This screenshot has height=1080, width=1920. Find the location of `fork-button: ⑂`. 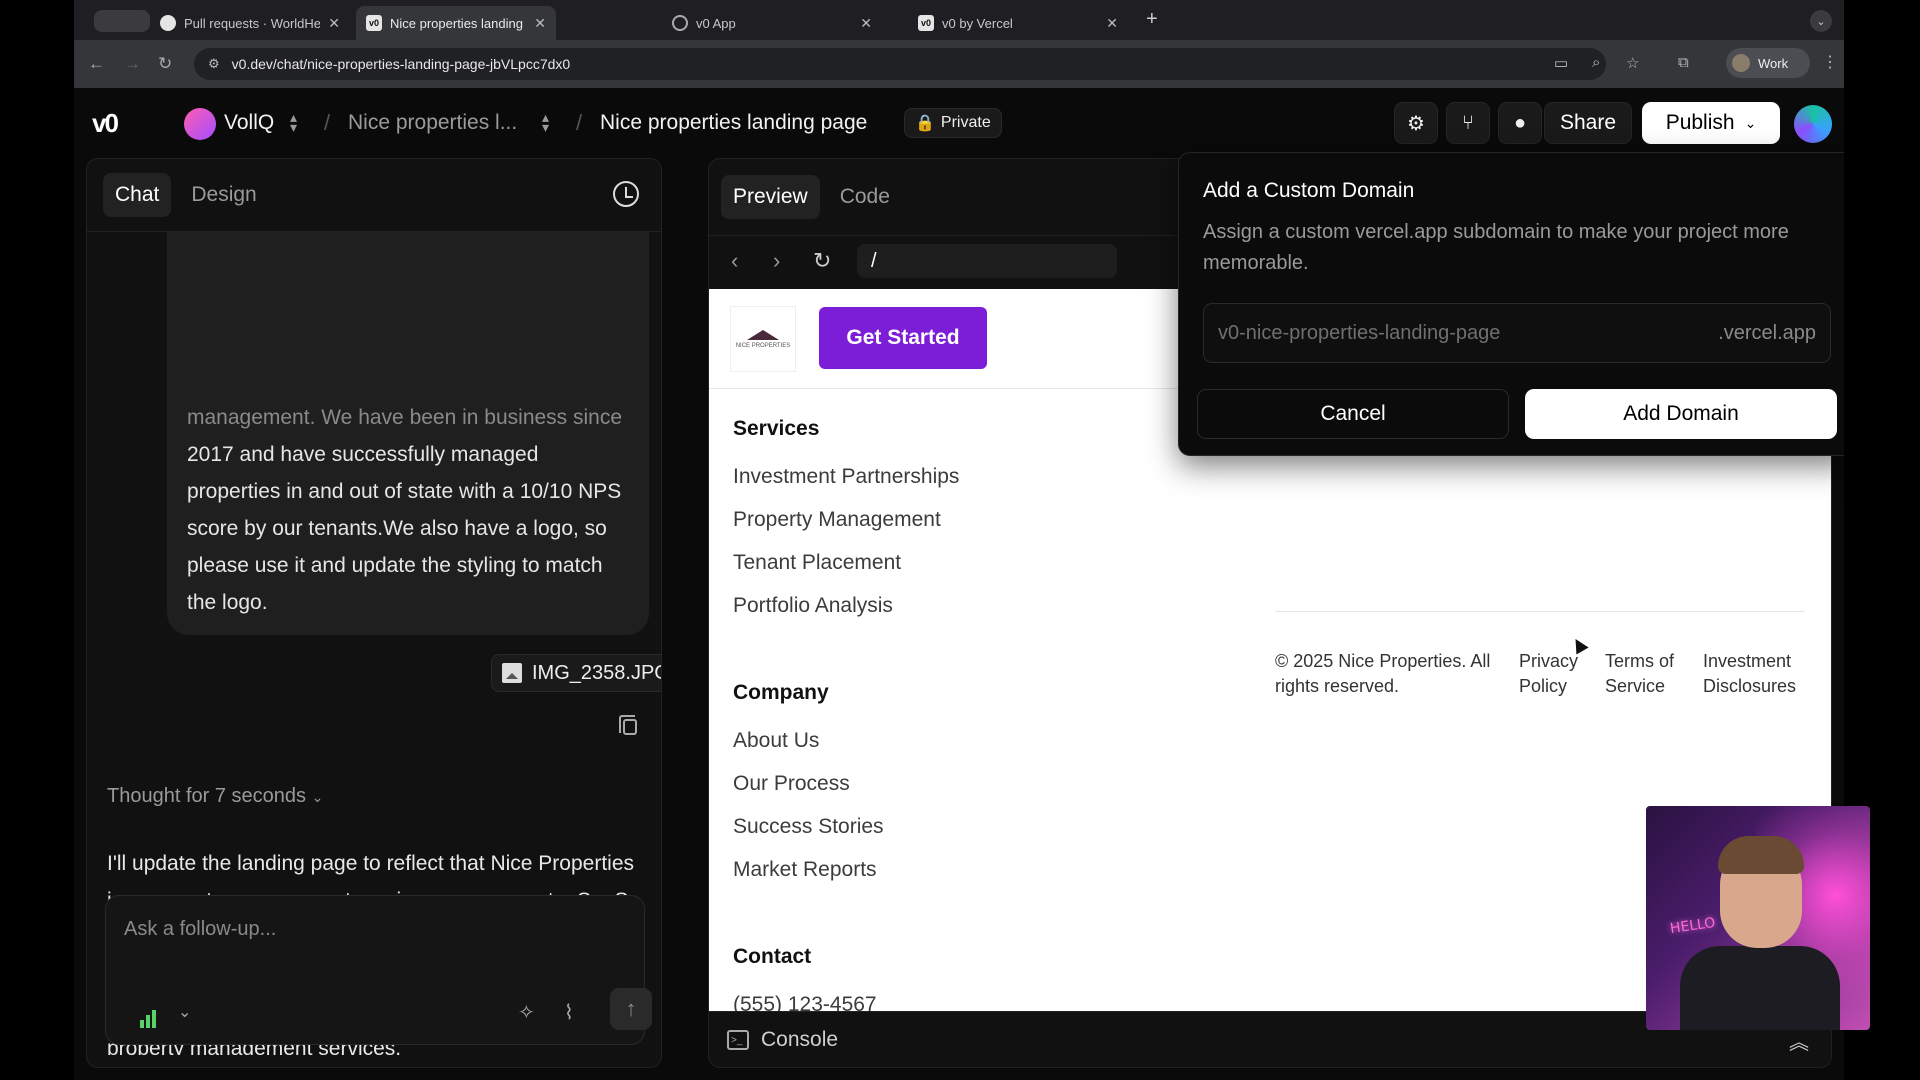

fork-button: ⑂ is located at coordinates (1468, 123).